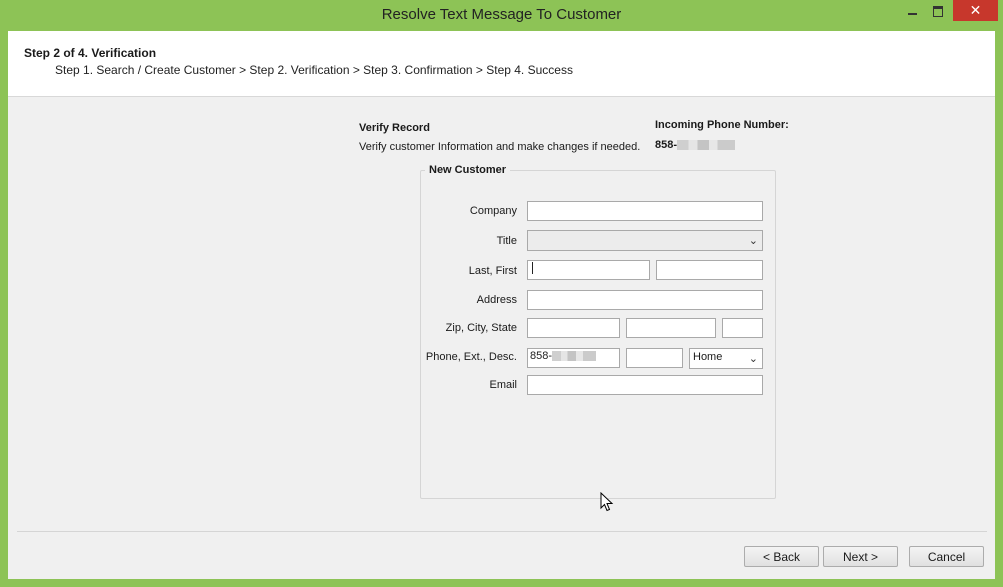 This screenshot has height=587, width=1003. What do you see at coordinates (468, 170) in the screenshot?
I see `new-customer-legend: New Customer` at bounding box center [468, 170].